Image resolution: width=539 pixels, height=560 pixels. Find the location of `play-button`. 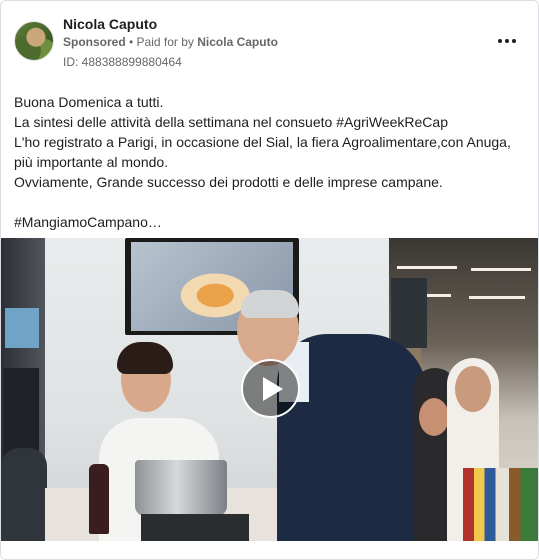

play-button is located at coordinates (270, 388).